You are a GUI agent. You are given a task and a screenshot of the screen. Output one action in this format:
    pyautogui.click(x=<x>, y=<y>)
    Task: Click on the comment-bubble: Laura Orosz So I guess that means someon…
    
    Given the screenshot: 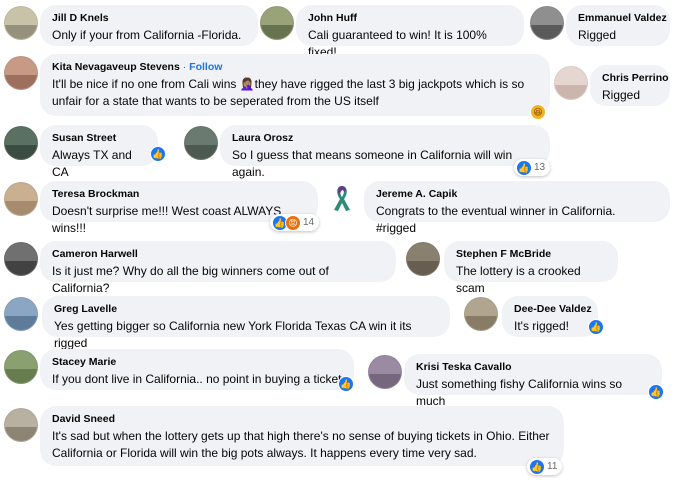 What is the action you would take?
    pyautogui.click(x=385, y=152)
    